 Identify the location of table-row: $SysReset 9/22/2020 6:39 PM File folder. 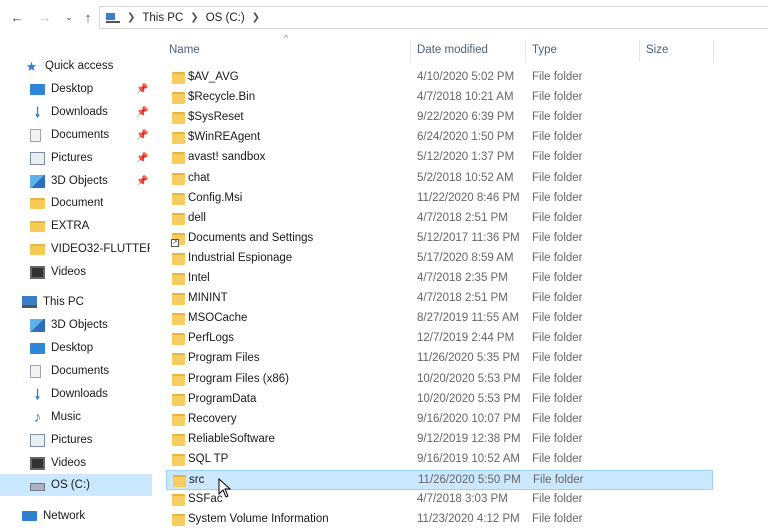
(439, 118).